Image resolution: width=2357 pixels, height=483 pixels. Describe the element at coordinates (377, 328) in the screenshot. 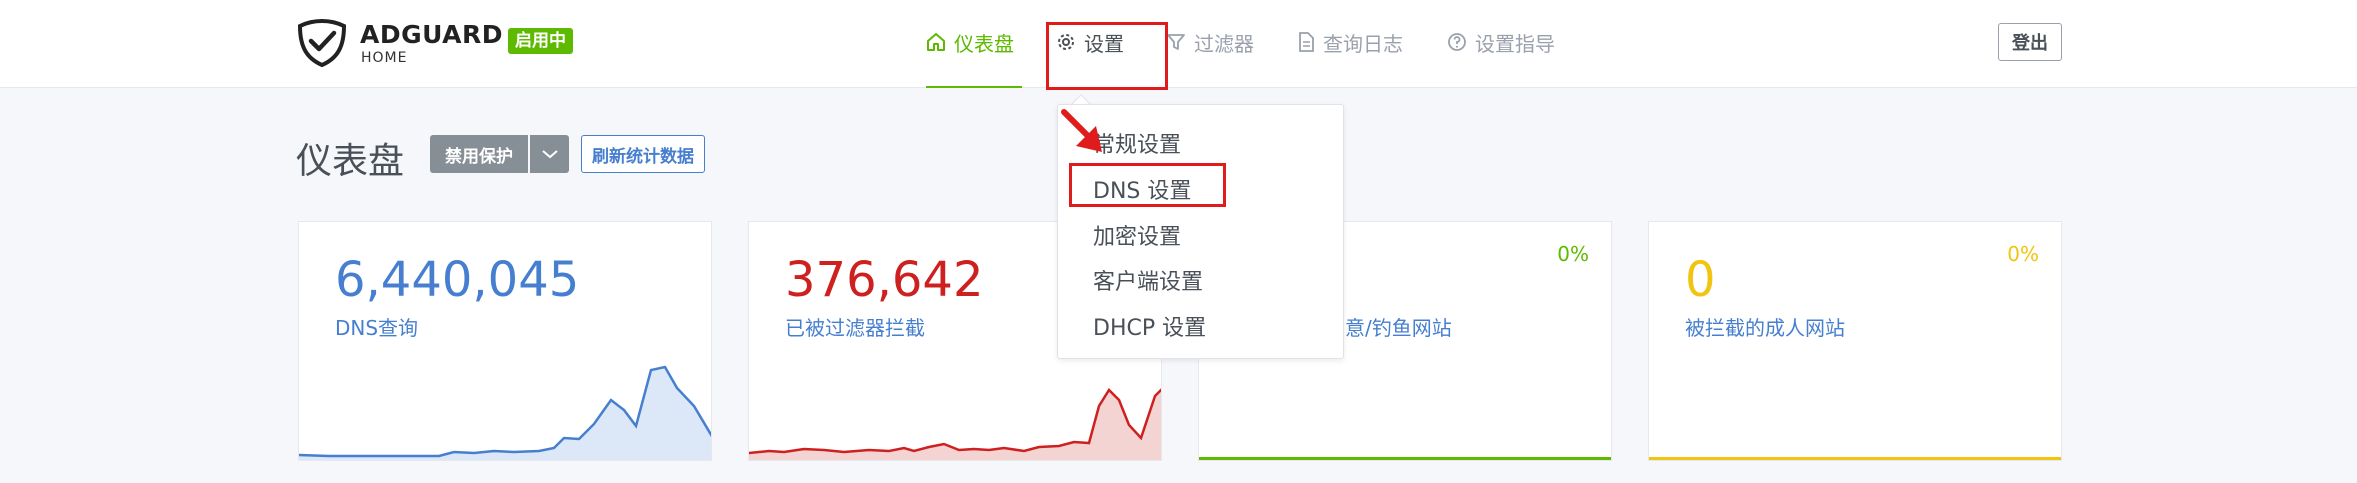

I see `dns-queries-label: DNS查询` at that location.